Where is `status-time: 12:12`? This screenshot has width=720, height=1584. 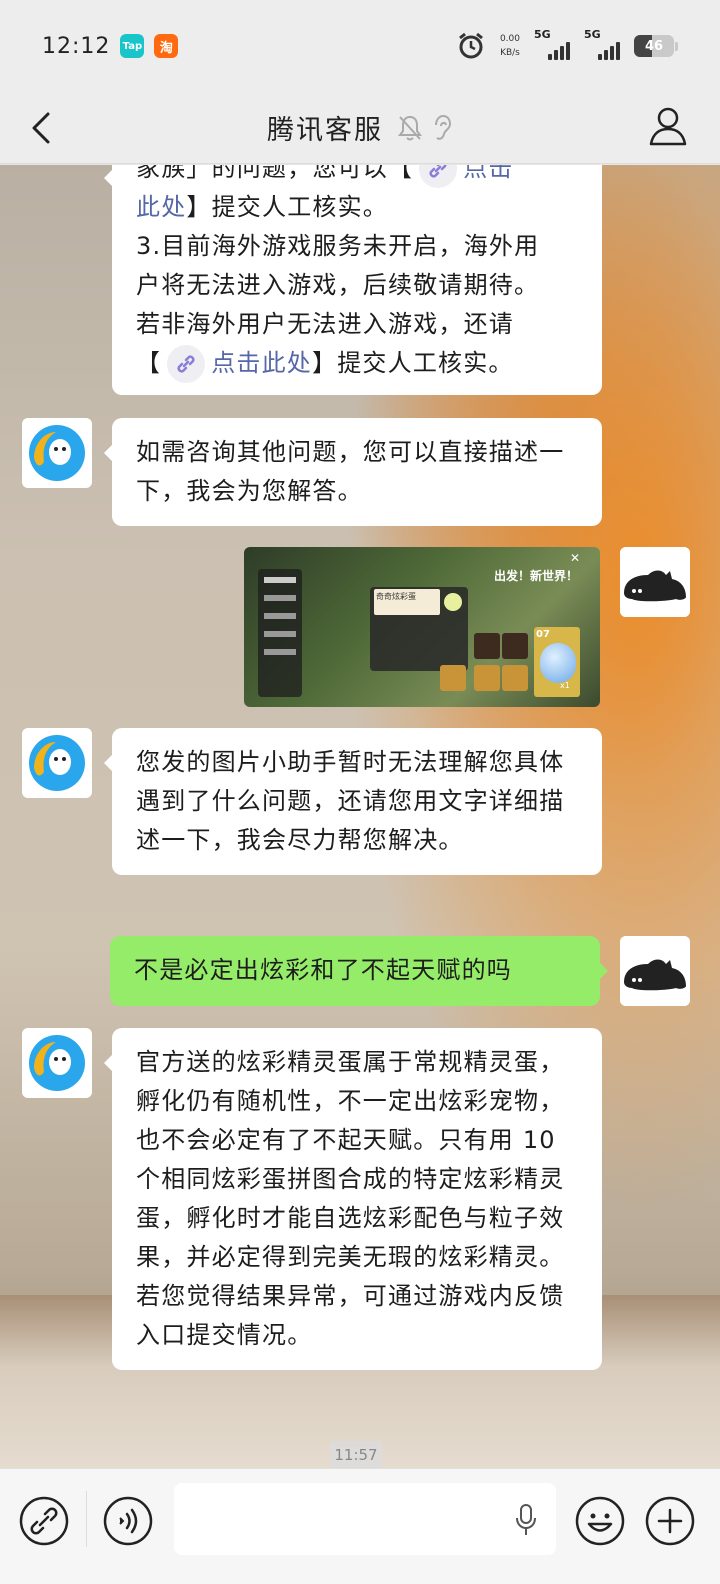 status-time: 12:12 is located at coordinates (76, 46).